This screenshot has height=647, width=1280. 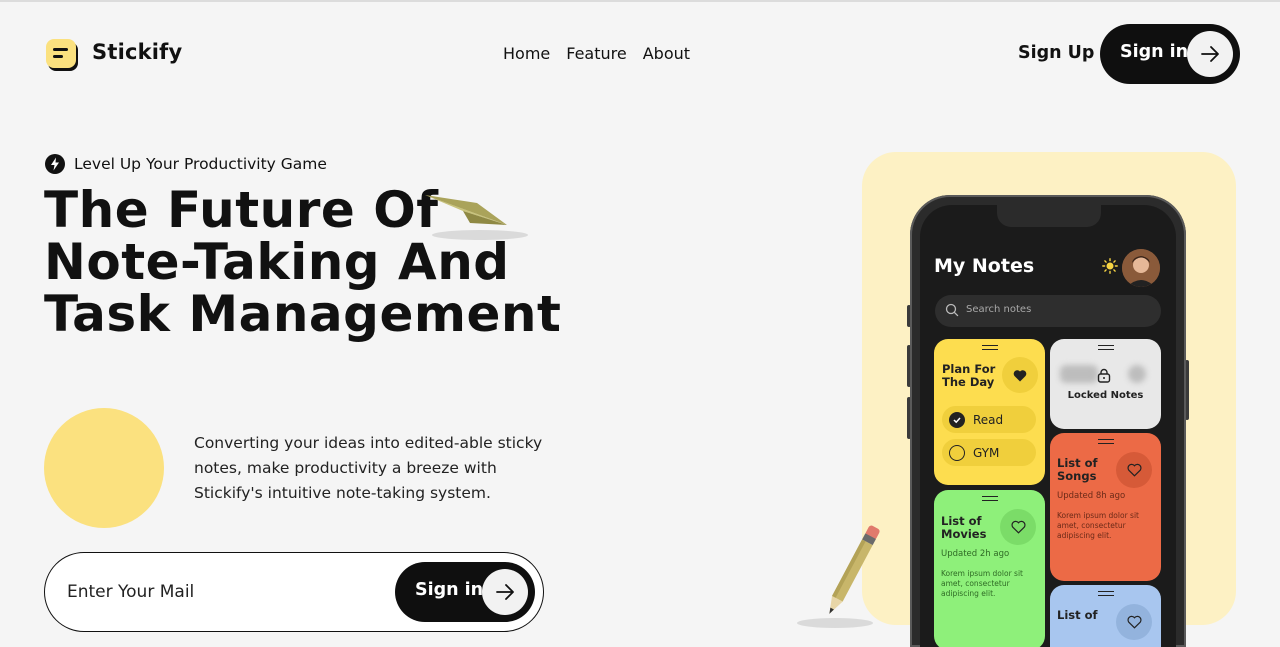 I want to click on tagline-text: Level Up Your Productivity Game, so click(x=200, y=164).